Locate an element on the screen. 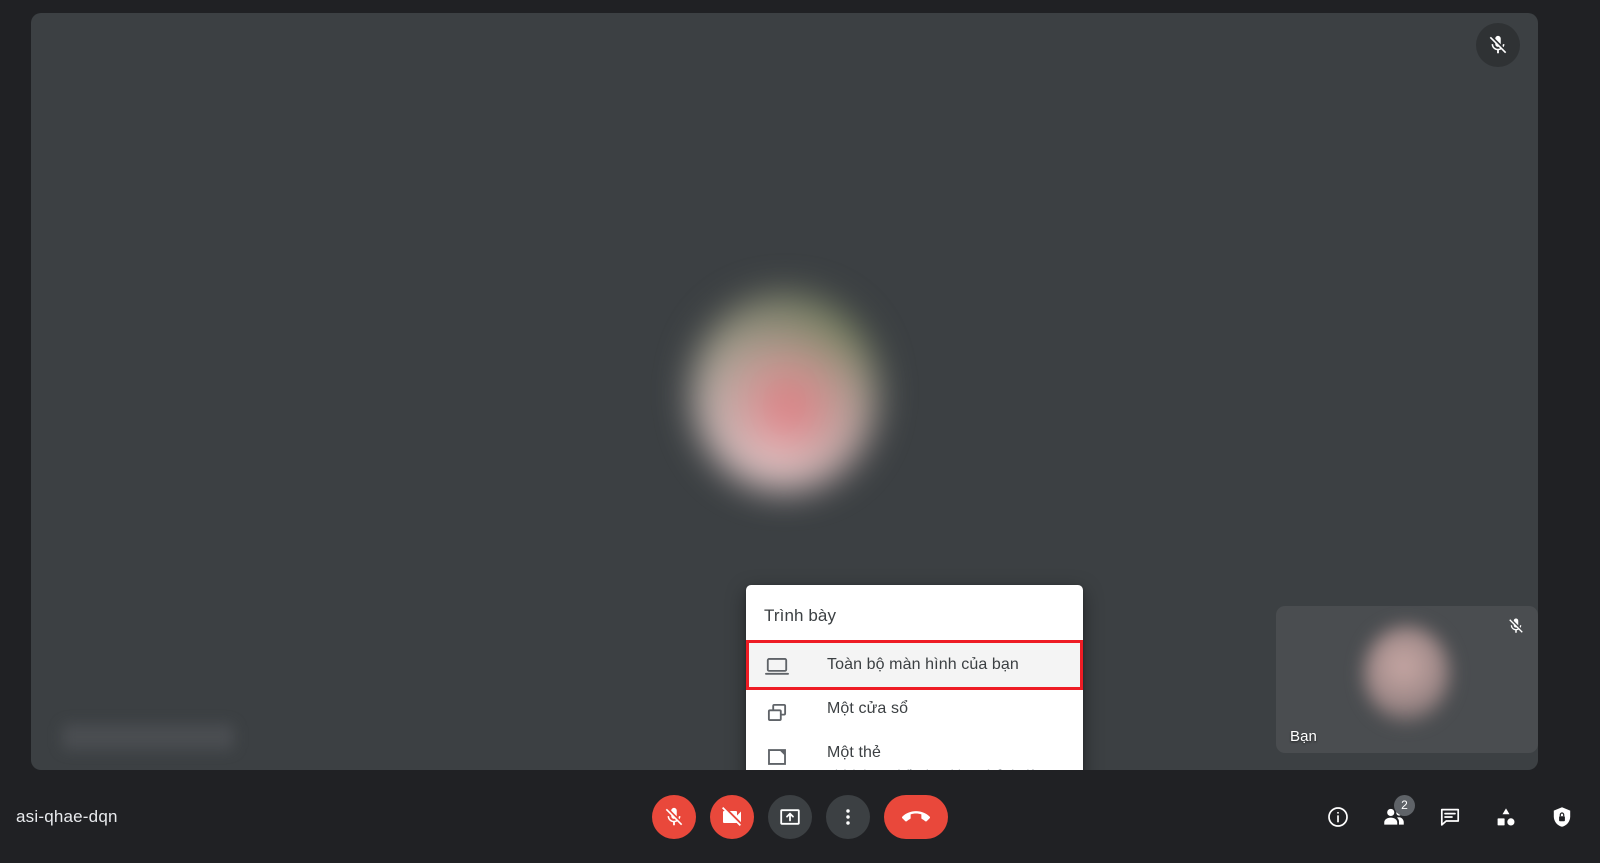 Image resolution: width=1600 pixels, height=863 pixels. meeting-details-button is located at coordinates (1338, 817).